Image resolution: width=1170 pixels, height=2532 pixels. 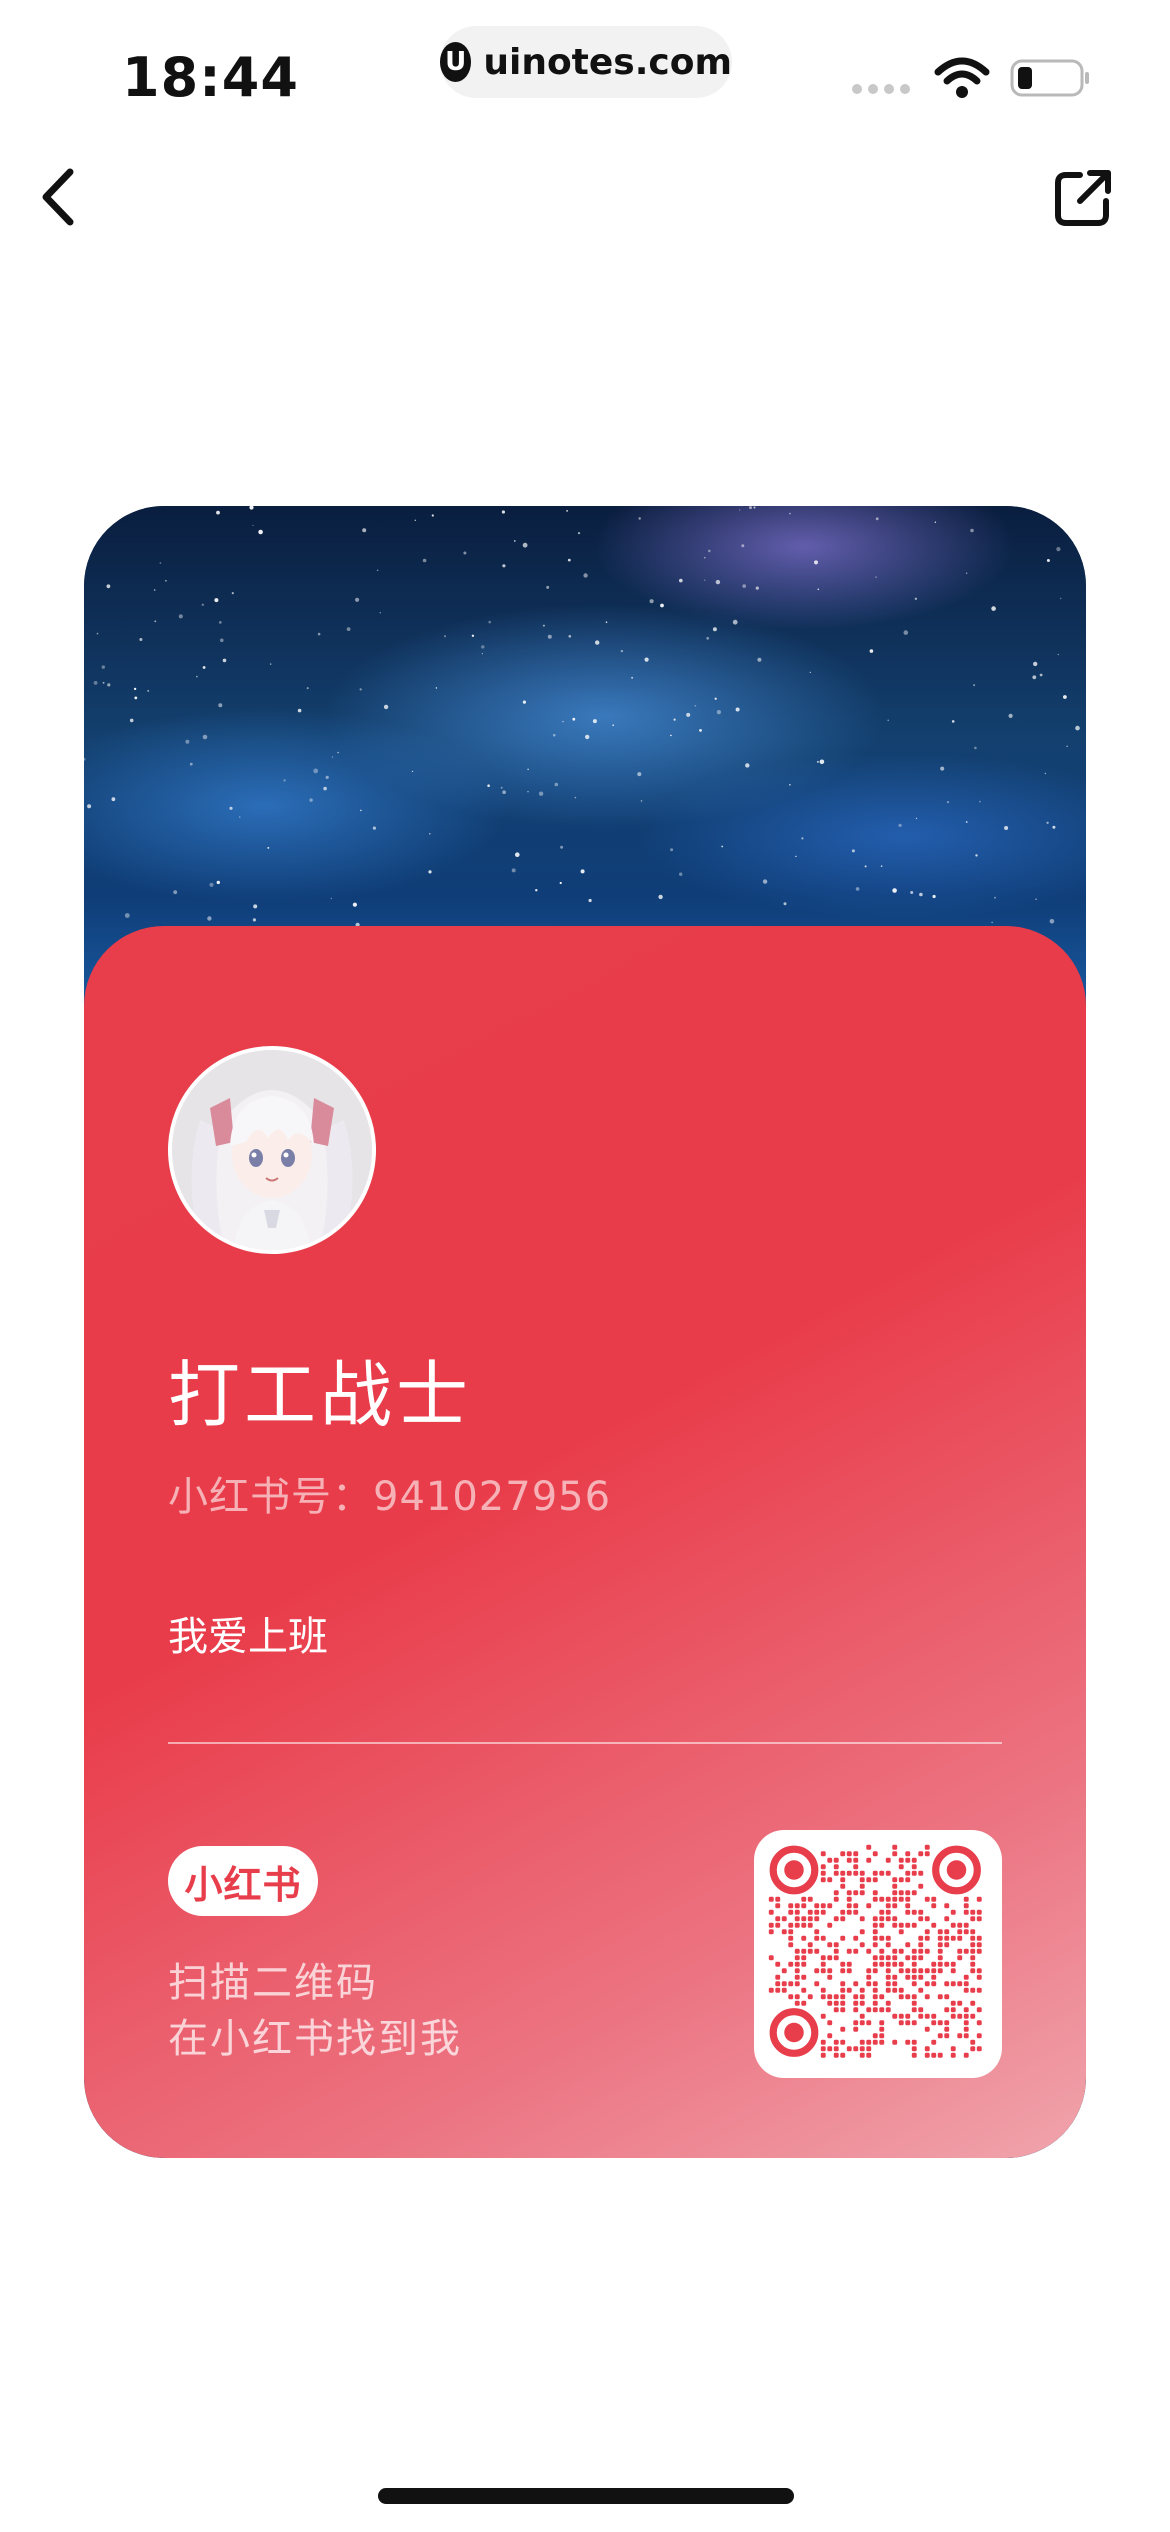 I want to click on avatar, so click(x=272, y=1150).